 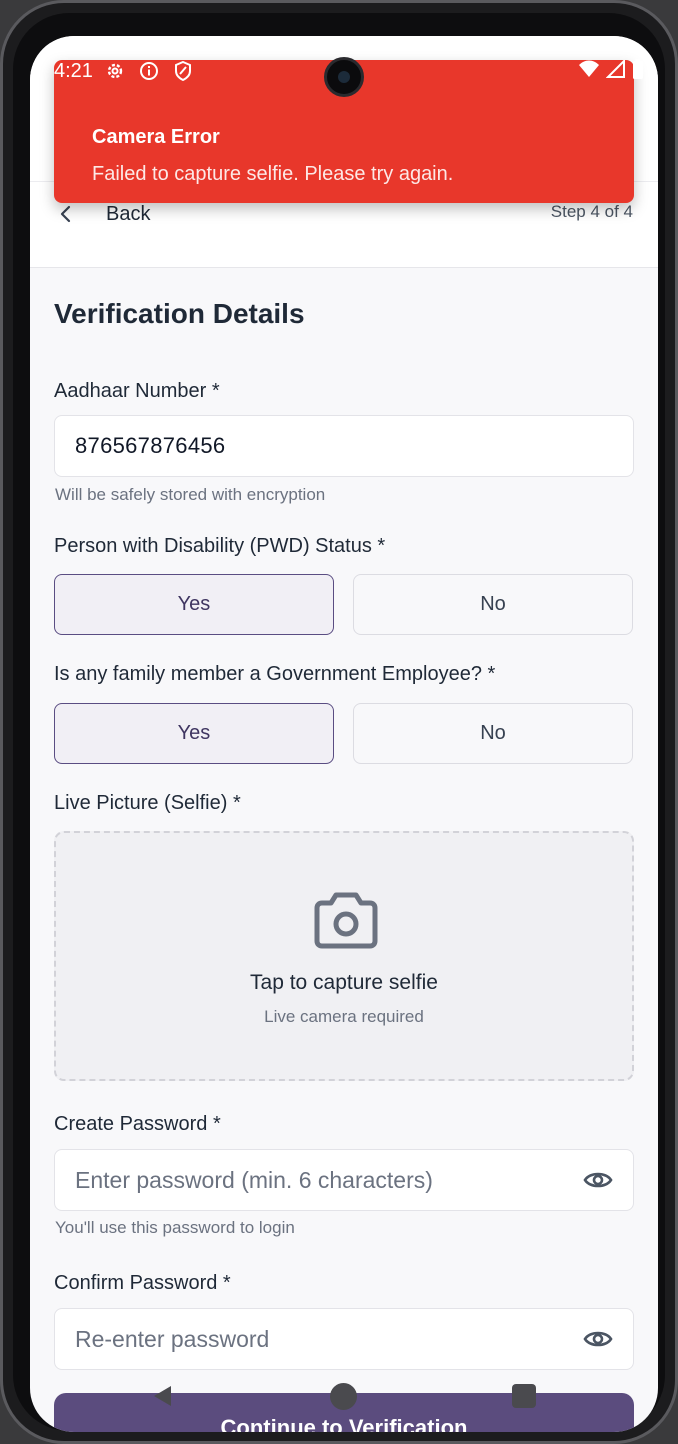 What do you see at coordinates (73, 70) in the screenshot?
I see `status-time: 4:21` at bounding box center [73, 70].